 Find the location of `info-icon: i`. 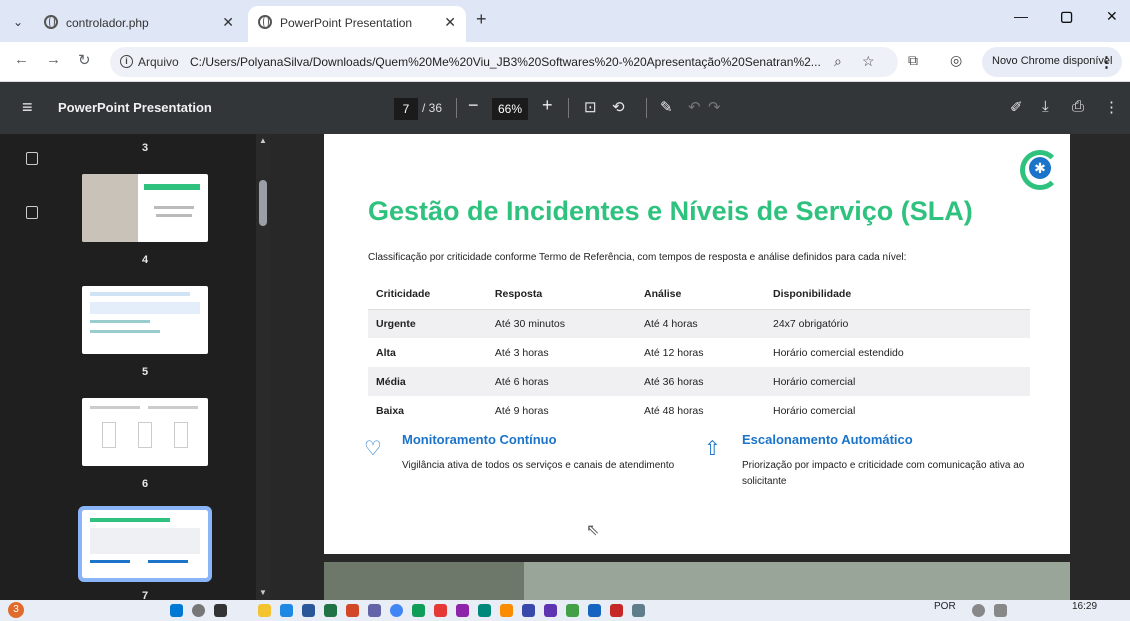

info-icon: i is located at coordinates (126, 61).